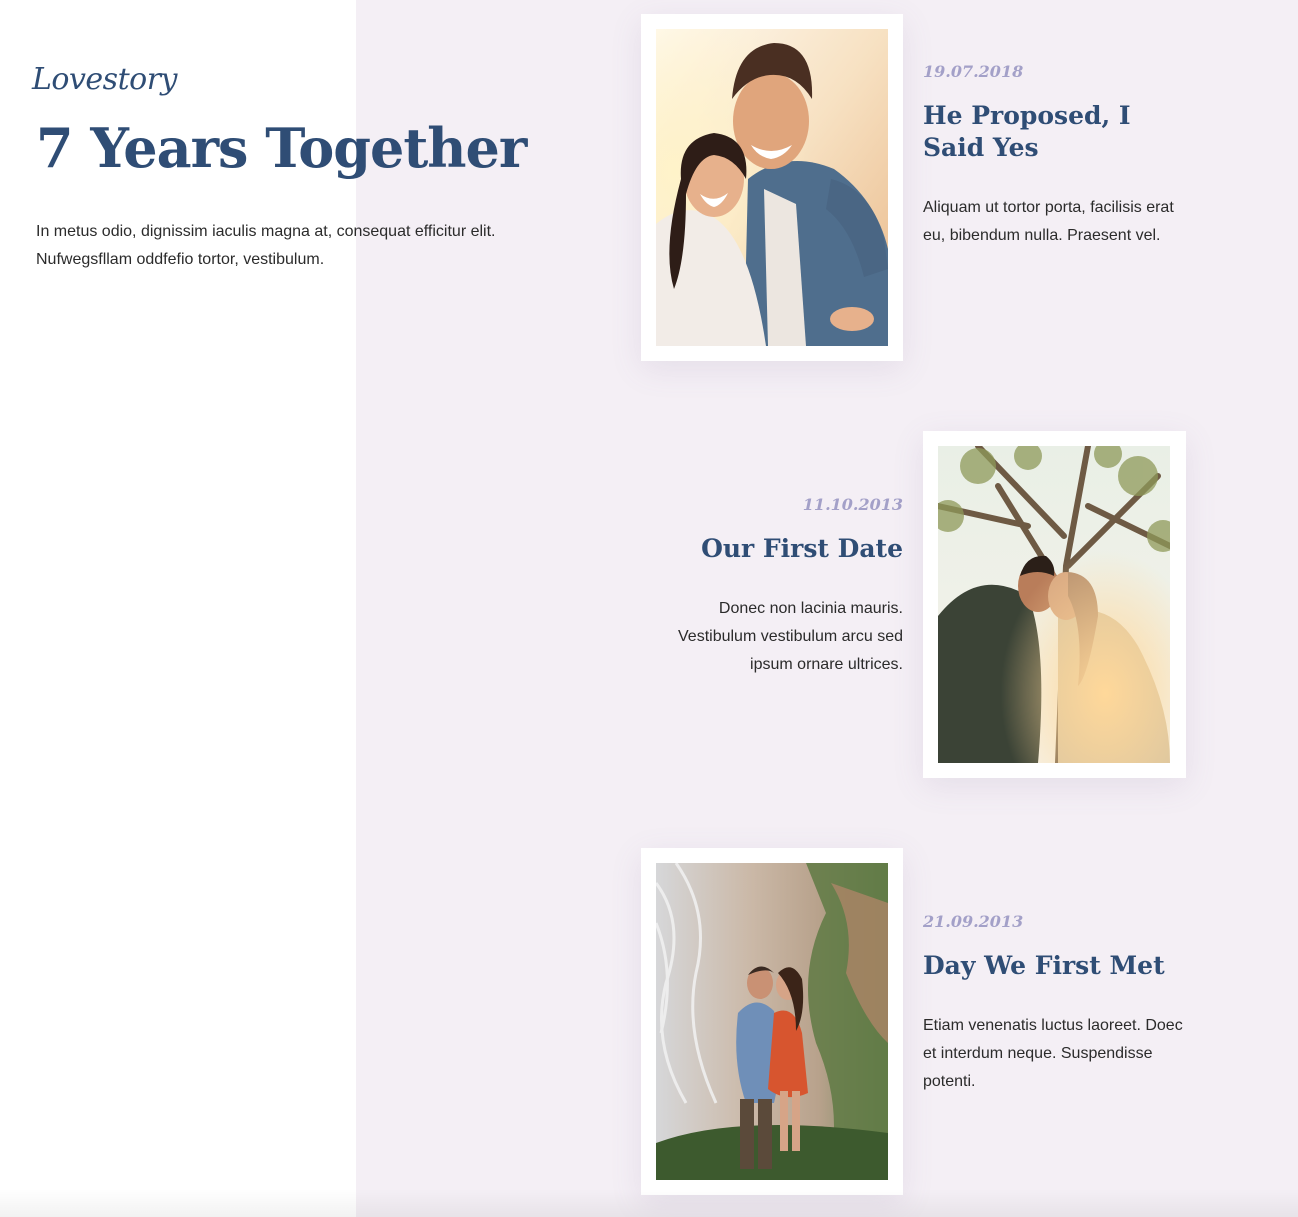  What do you see at coordinates (649, 1203) in the screenshot?
I see `bottom-fade` at bounding box center [649, 1203].